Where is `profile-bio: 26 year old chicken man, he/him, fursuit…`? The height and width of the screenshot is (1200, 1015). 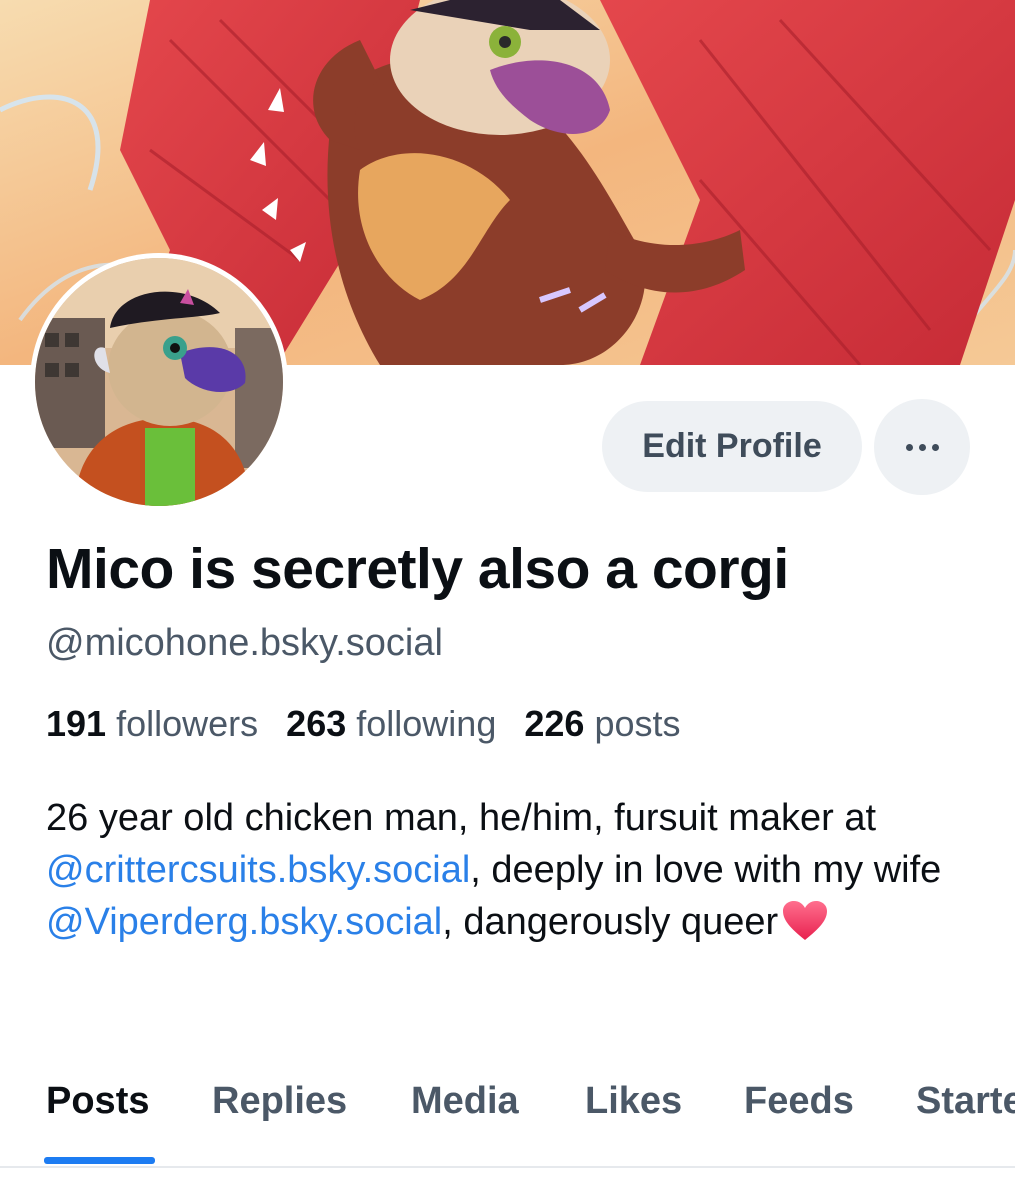
profile-bio: 26 year old chicken man, he/him, fursuit… is located at coordinates (511, 874).